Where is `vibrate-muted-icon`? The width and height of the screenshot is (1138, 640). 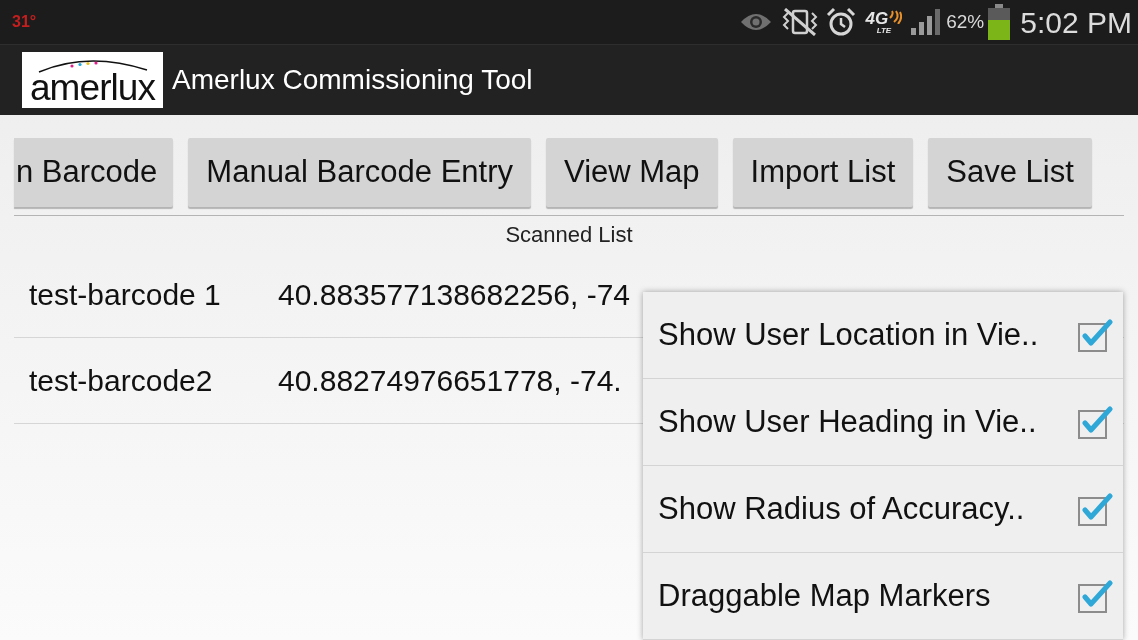
vibrate-muted-icon is located at coordinates (799, 22).